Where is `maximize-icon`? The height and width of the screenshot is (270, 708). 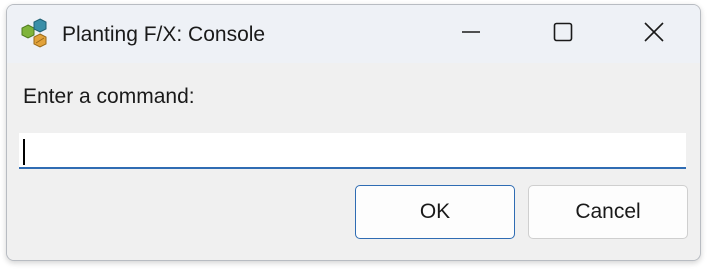 maximize-icon is located at coordinates (563, 34).